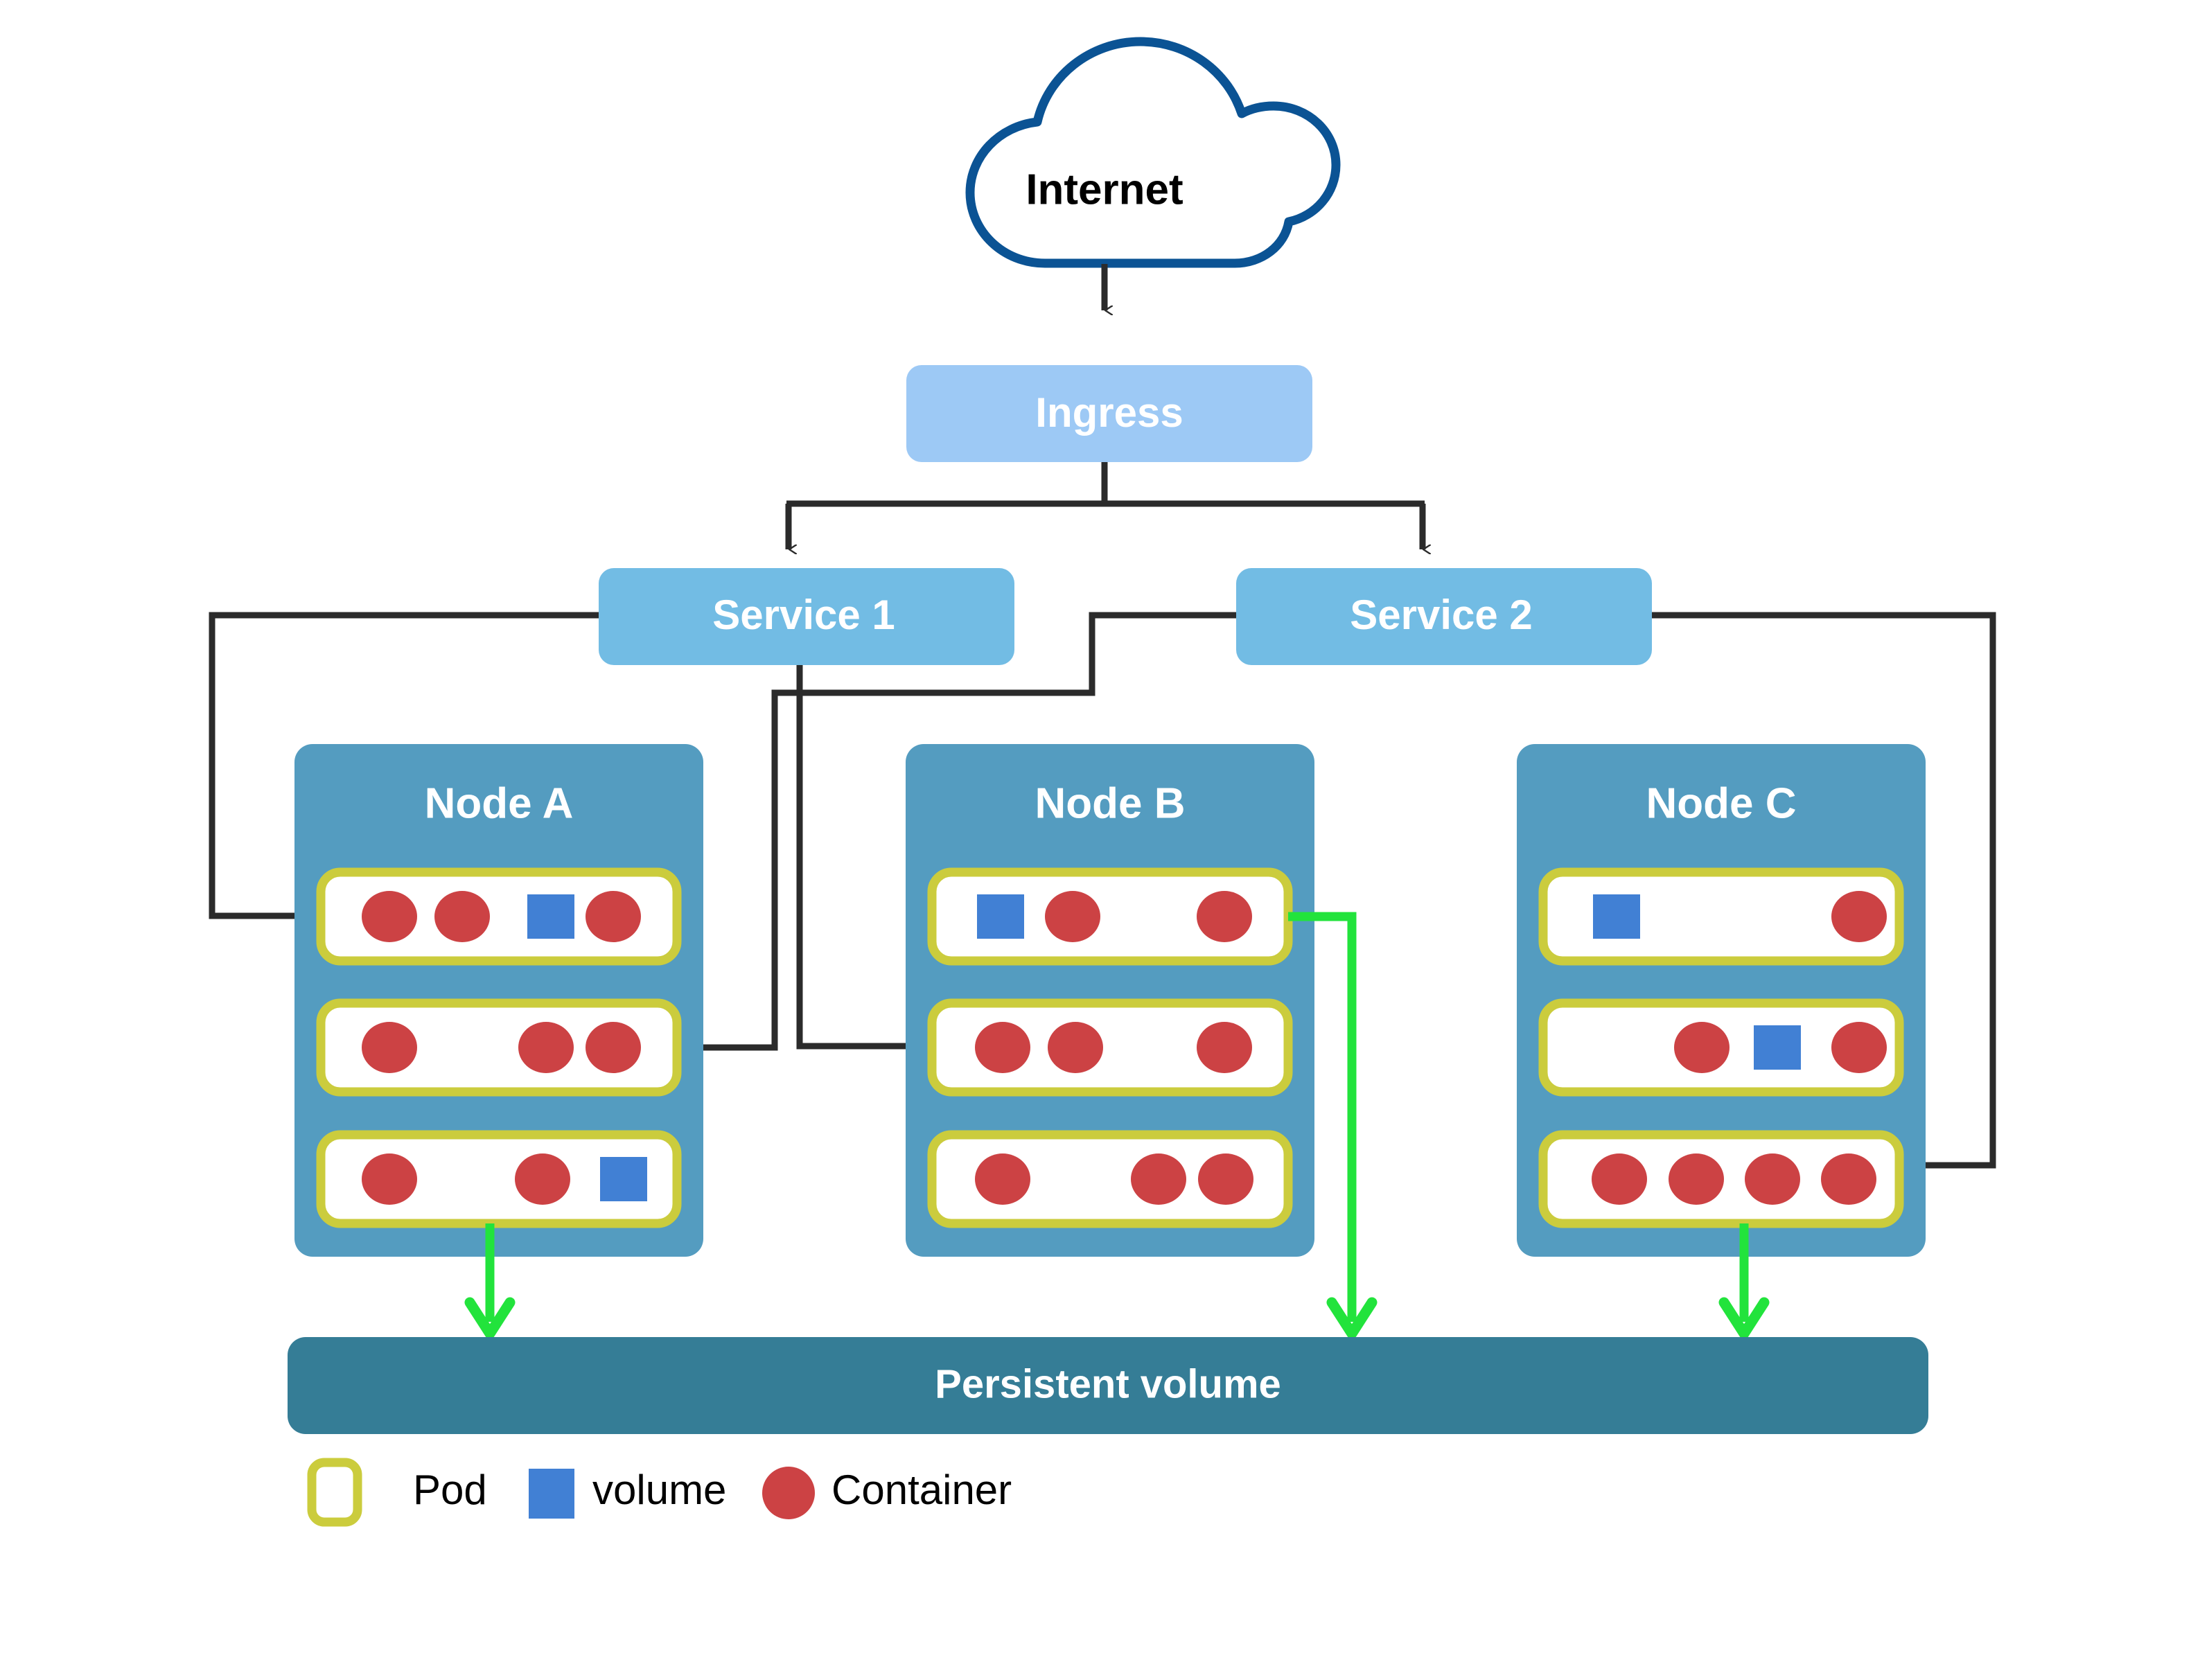 This screenshot has height=1680, width=2209. What do you see at coordinates (1721, 803) in the screenshot?
I see `node-c-title: Node C` at bounding box center [1721, 803].